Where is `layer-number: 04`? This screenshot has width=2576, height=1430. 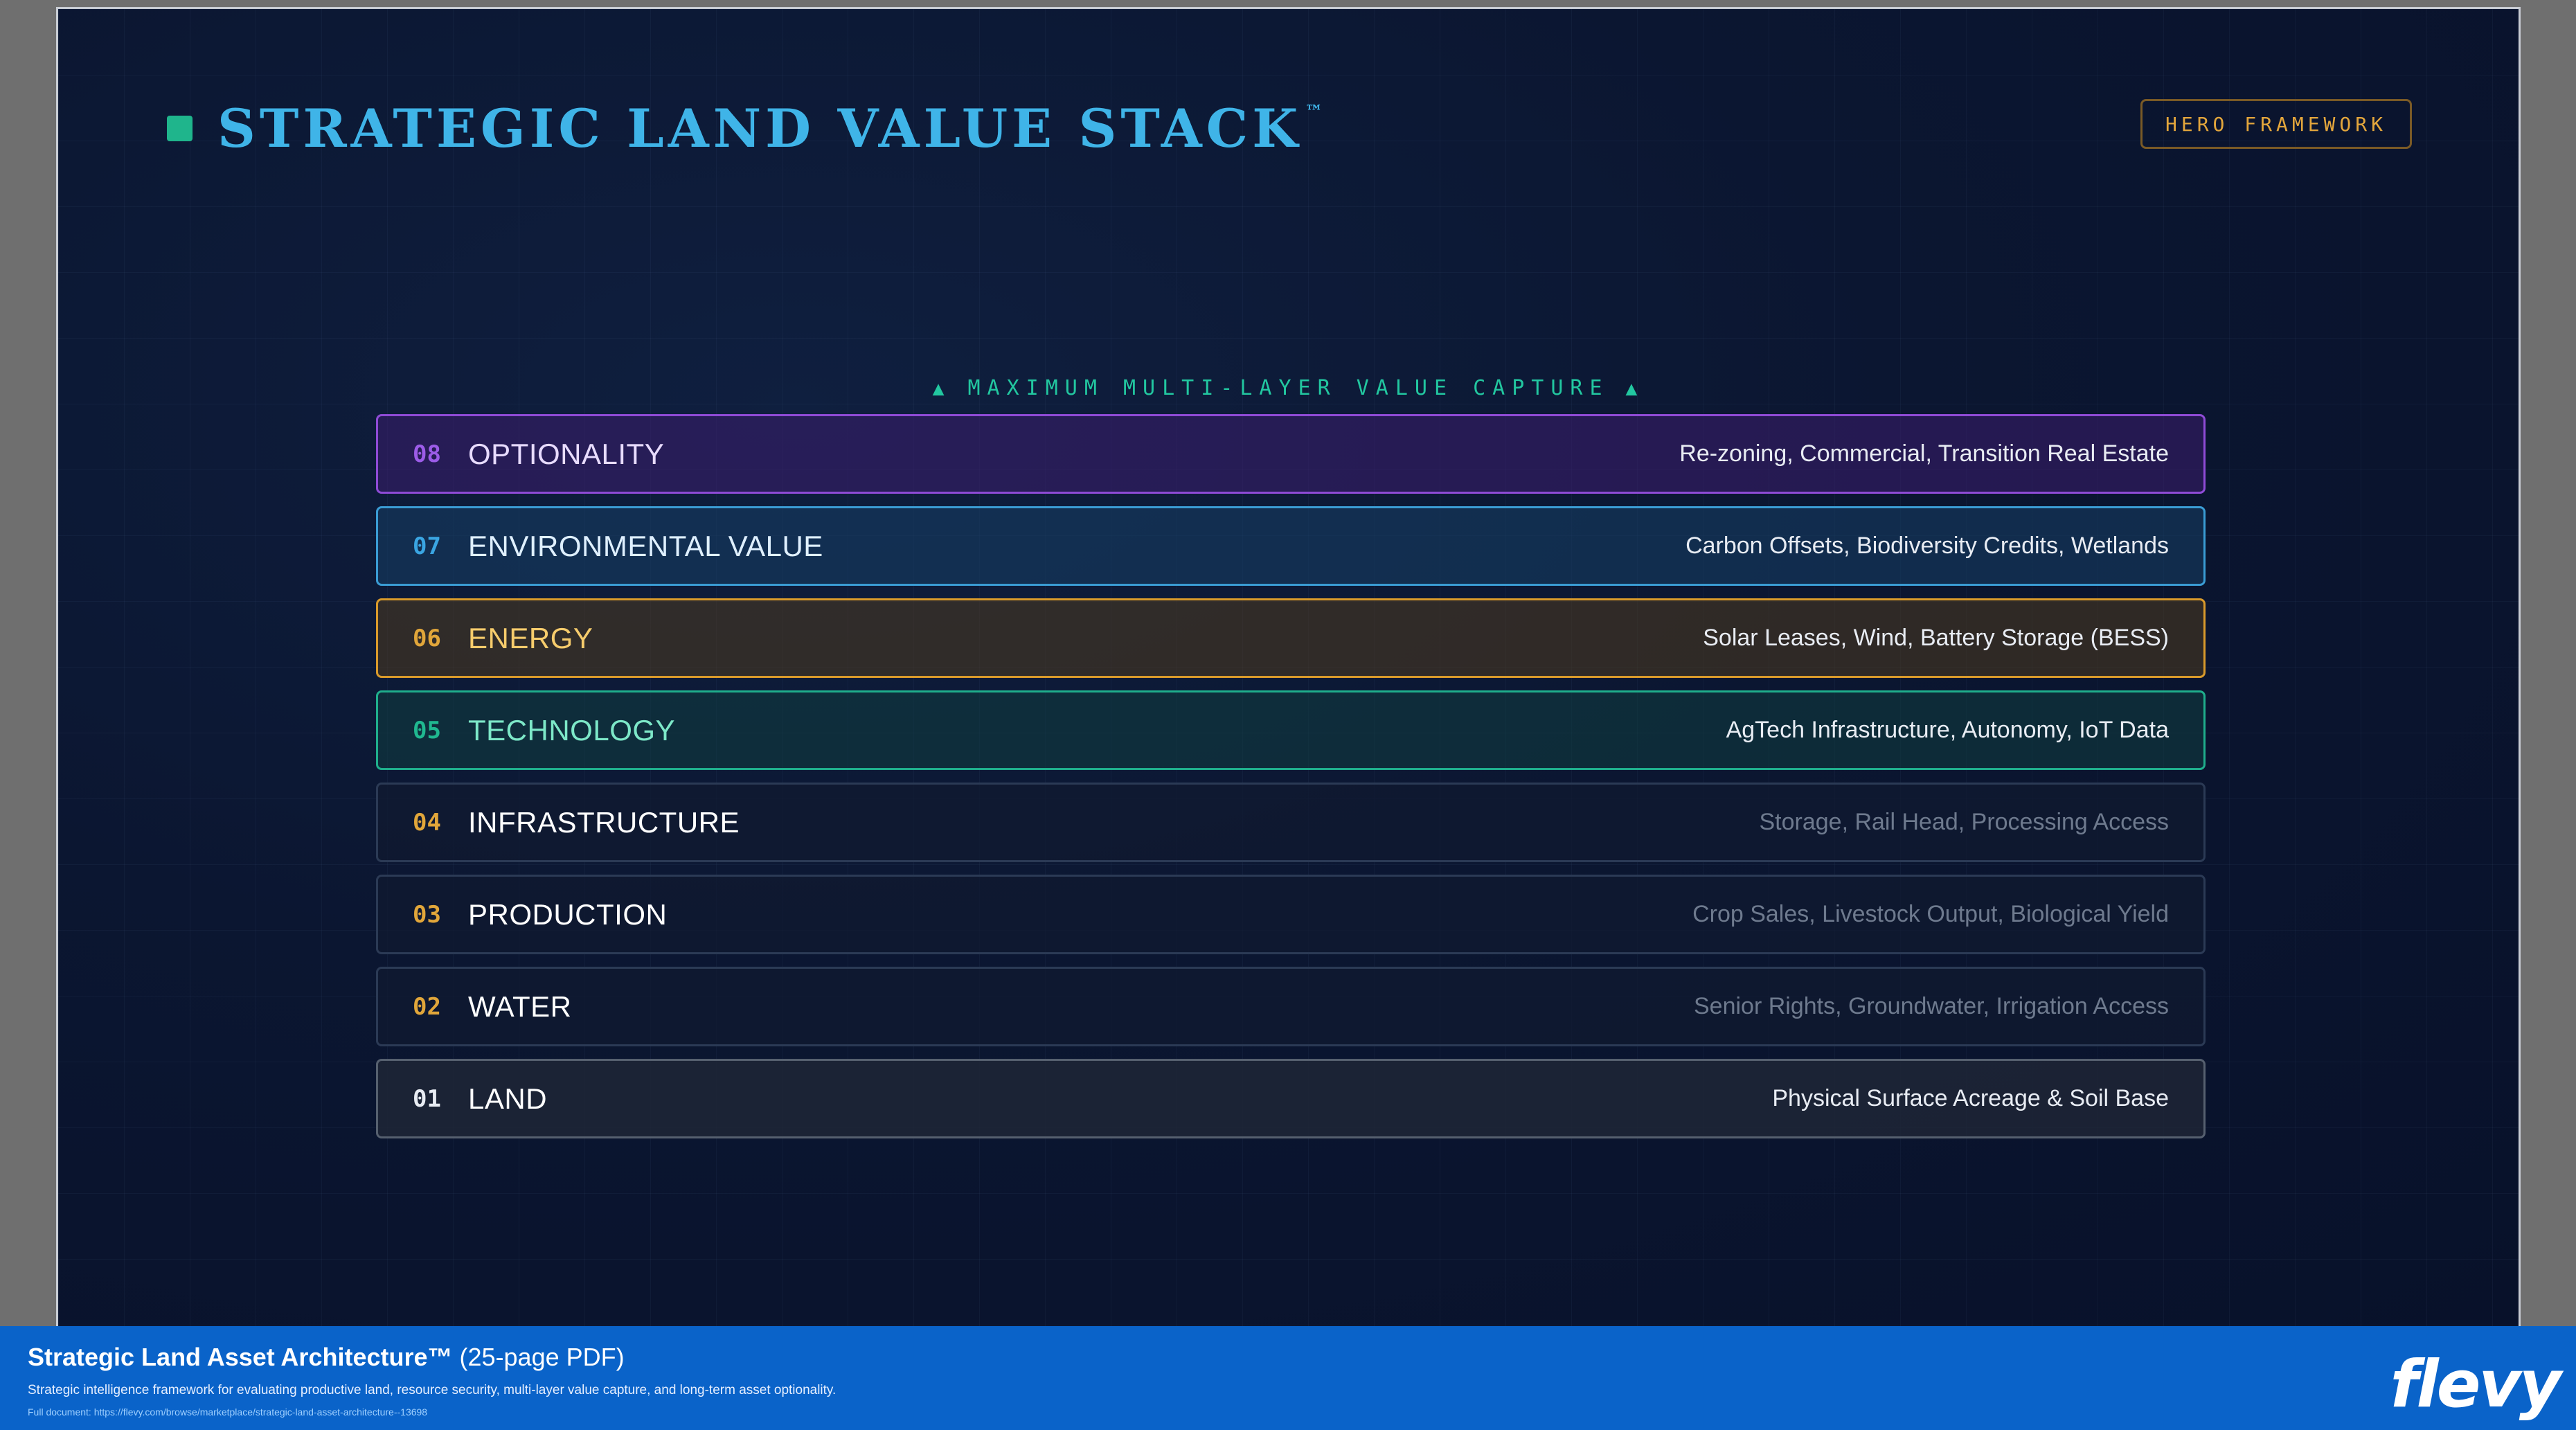 layer-number: 04 is located at coordinates (427, 822).